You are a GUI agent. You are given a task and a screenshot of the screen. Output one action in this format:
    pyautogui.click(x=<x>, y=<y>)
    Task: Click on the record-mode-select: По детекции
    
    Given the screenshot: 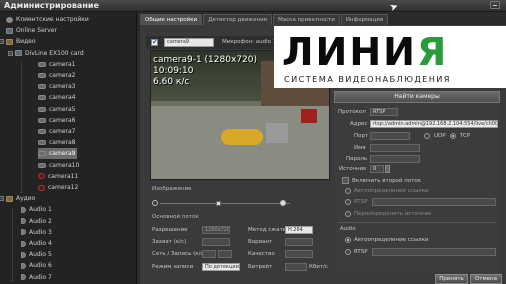 What is the action you would take?
    pyautogui.click(x=221, y=267)
    